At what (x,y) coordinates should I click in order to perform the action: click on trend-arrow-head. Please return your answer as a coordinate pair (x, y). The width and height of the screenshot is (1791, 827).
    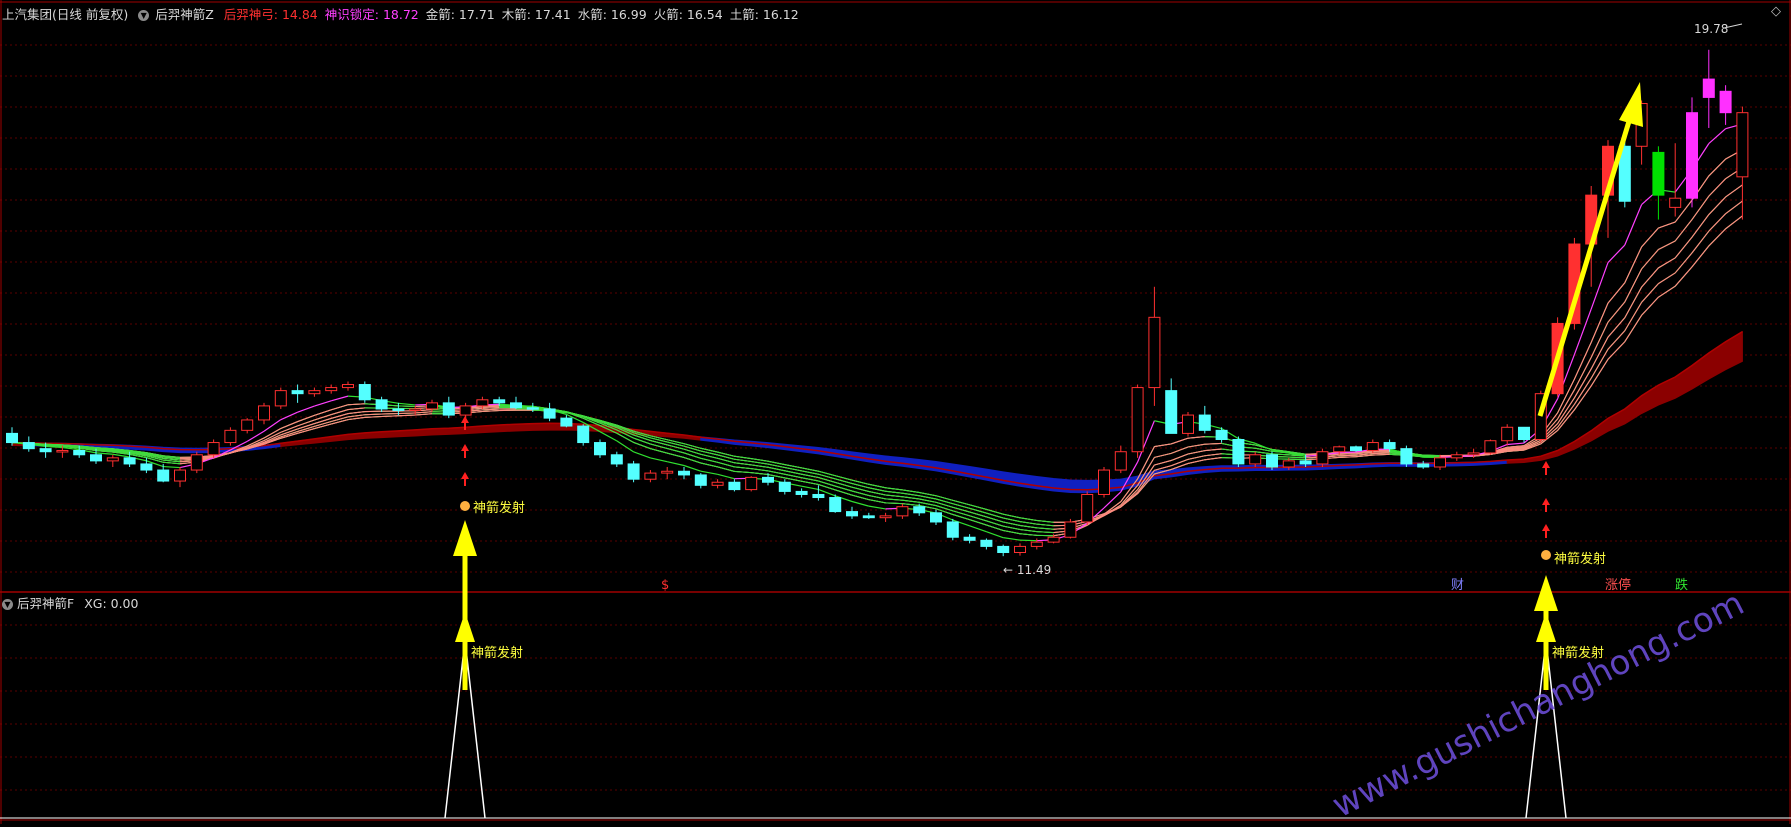
    Looking at the image, I should click on (1631, 104).